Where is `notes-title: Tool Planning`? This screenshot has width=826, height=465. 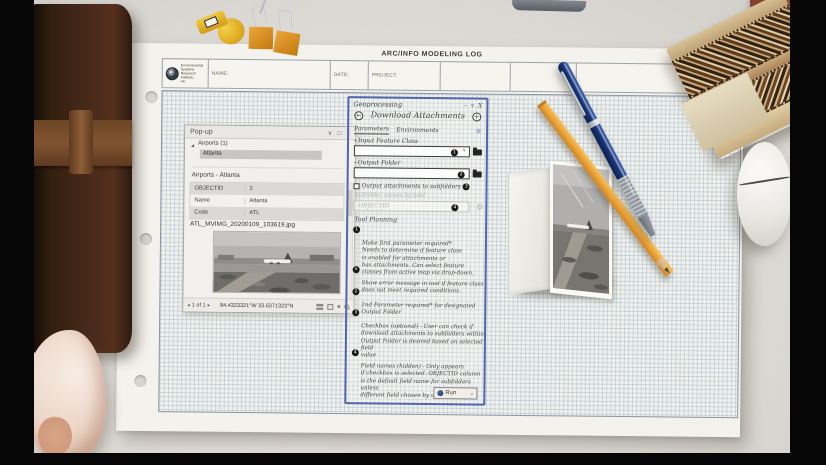 notes-title: Tool Planning is located at coordinates (376, 220).